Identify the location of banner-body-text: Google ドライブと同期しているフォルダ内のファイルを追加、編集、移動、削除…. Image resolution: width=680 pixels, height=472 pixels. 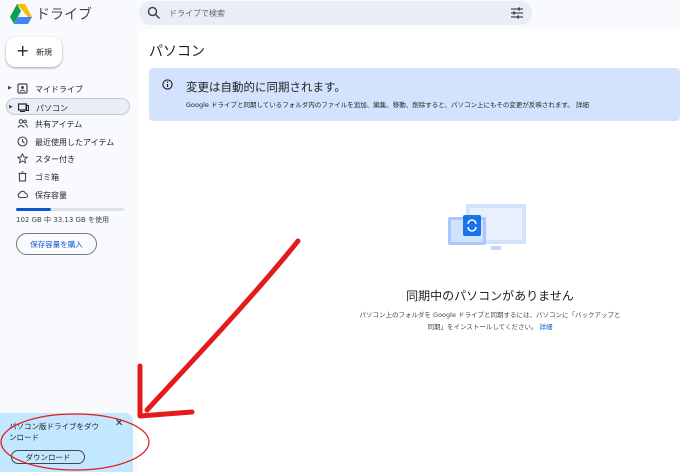
(380, 105).